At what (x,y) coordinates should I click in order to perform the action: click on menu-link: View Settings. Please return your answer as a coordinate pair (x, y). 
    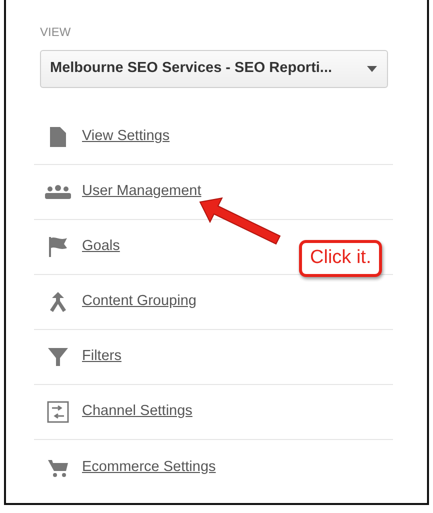
    Looking at the image, I should click on (126, 137).